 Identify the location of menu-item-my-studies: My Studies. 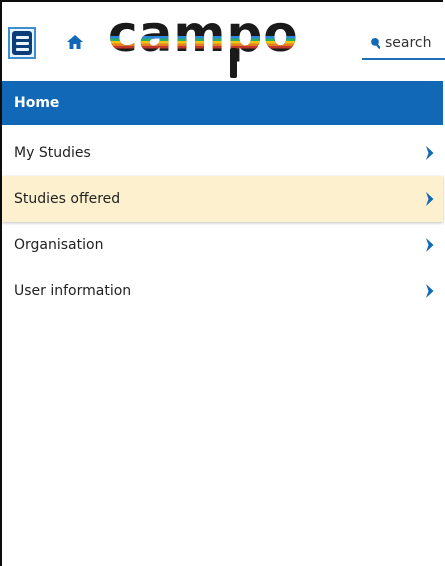
(222, 153).